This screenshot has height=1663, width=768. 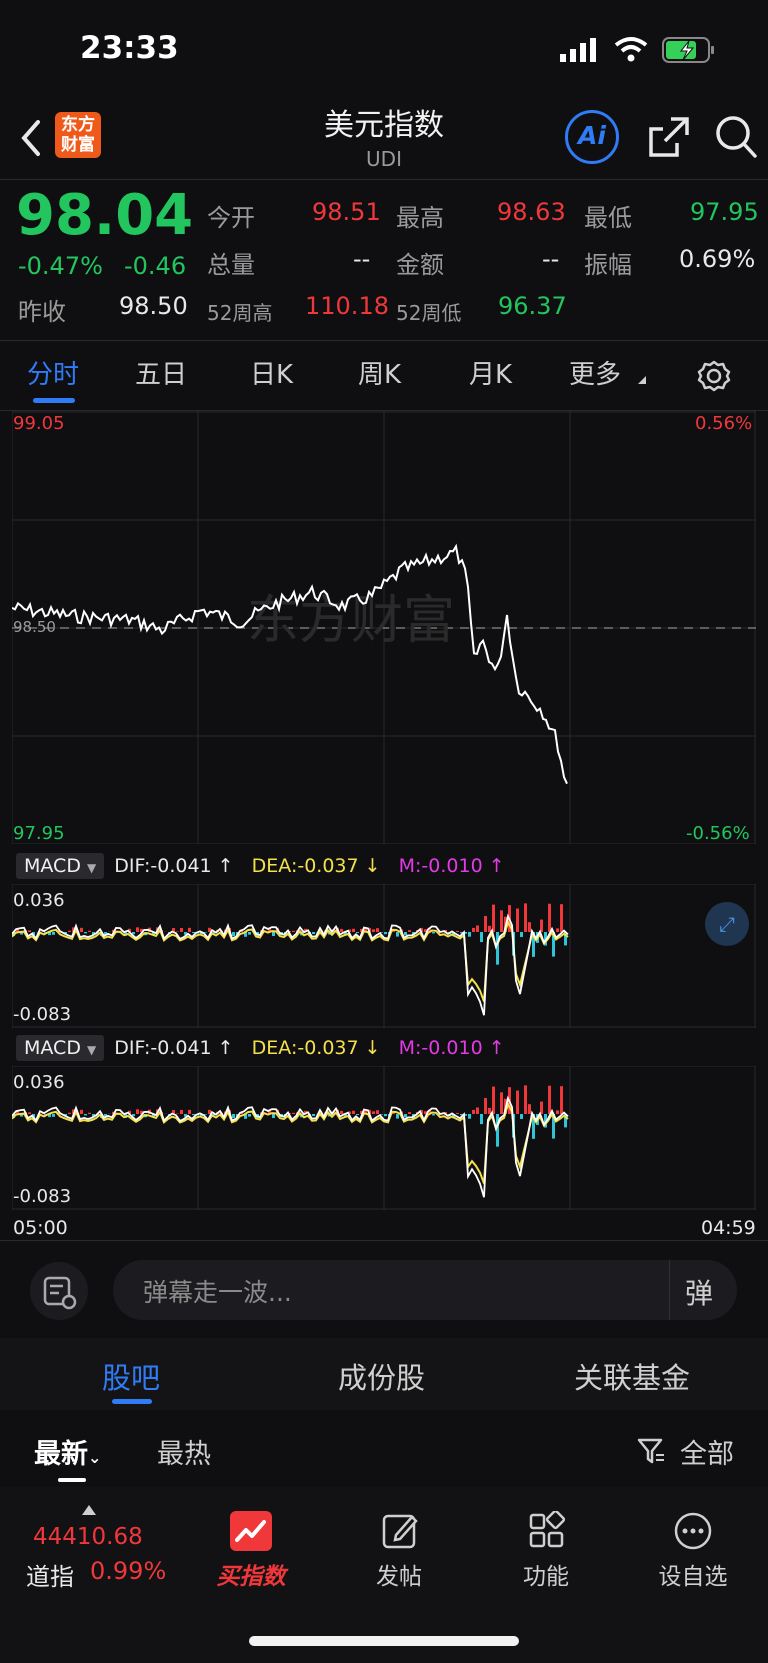 What do you see at coordinates (532, 306) in the screenshot?
I see `week52-low-value: 96.37` at bounding box center [532, 306].